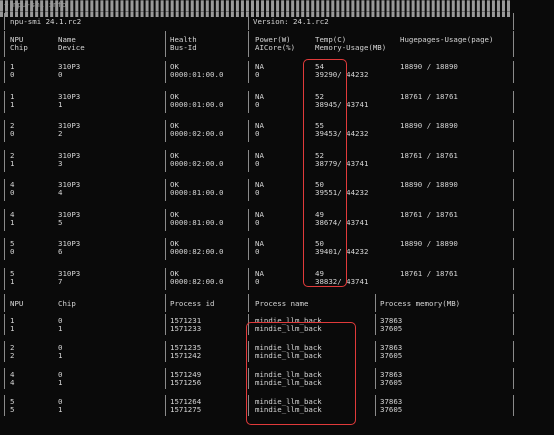 This screenshot has width=554, height=435. What do you see at coordinates (183, 47) in the screenshot?
I see `col-busid-header: Bus-Id` at bounding box center [183, 47].